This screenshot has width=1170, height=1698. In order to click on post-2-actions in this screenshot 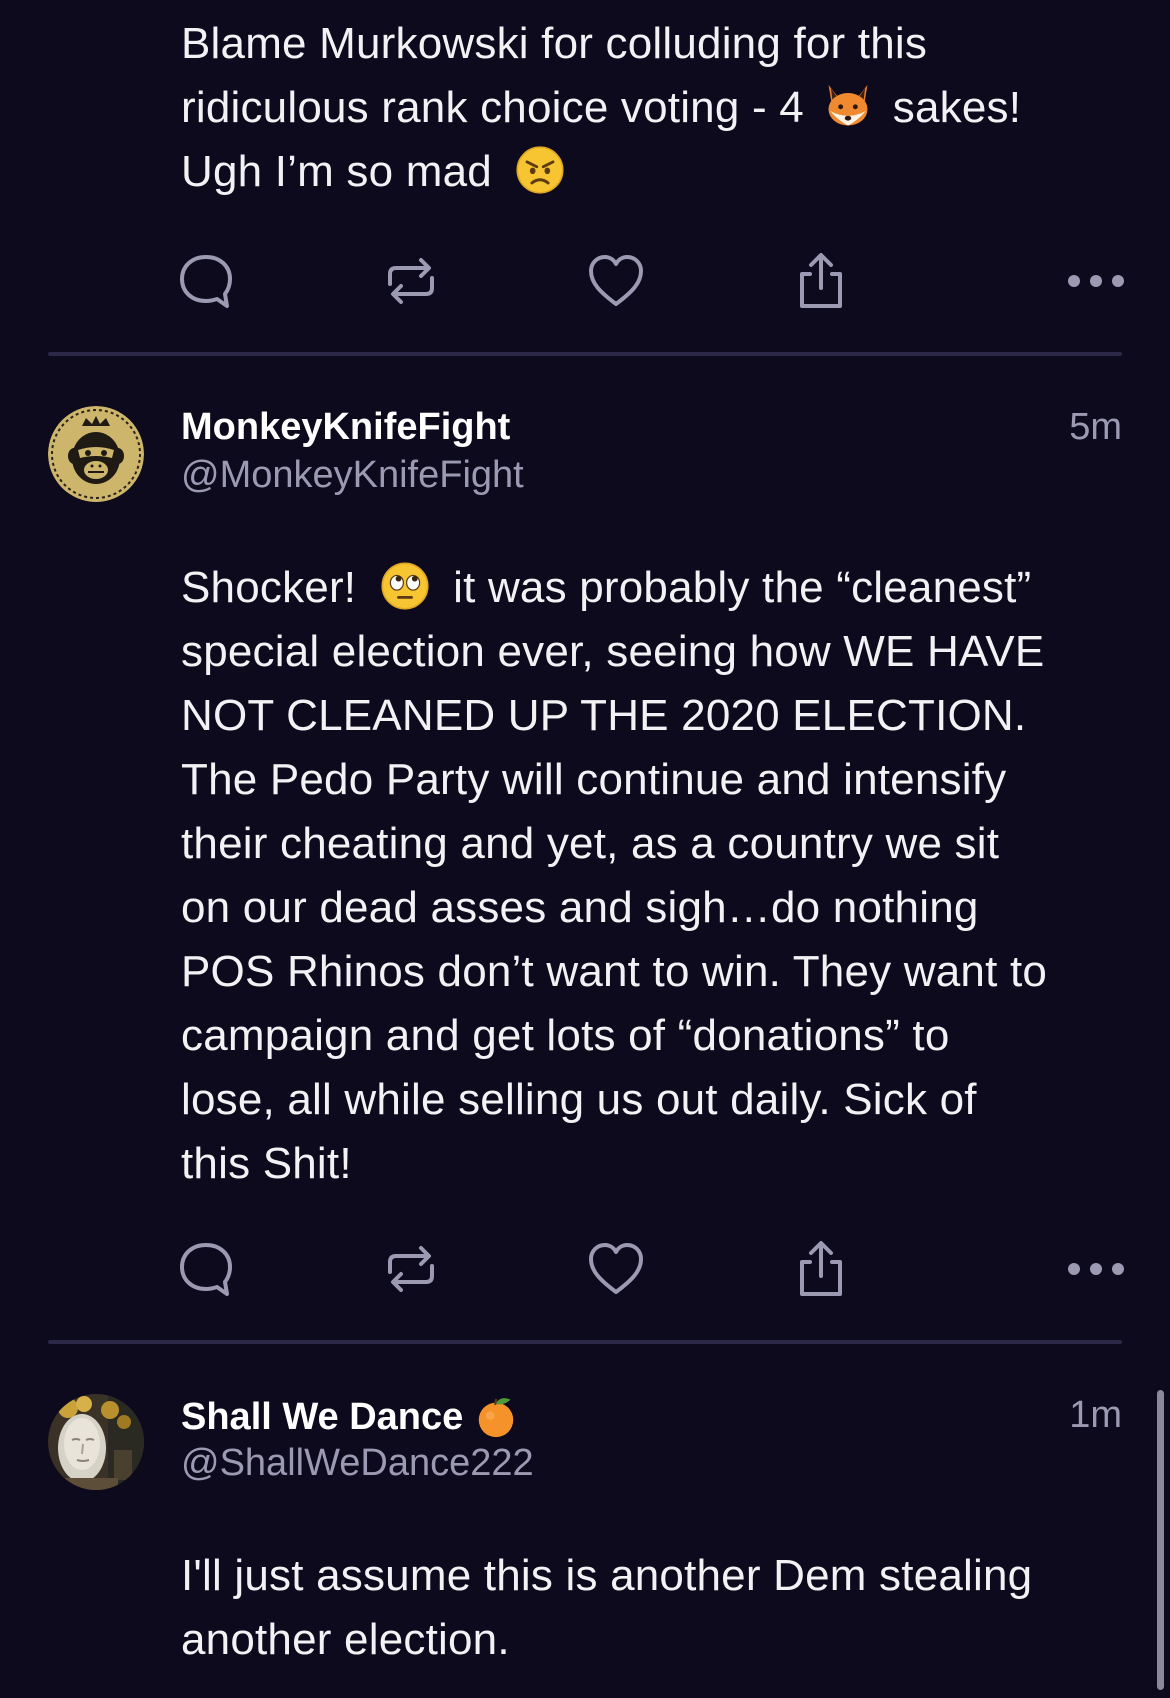, I will do `click(652, 1269)`.